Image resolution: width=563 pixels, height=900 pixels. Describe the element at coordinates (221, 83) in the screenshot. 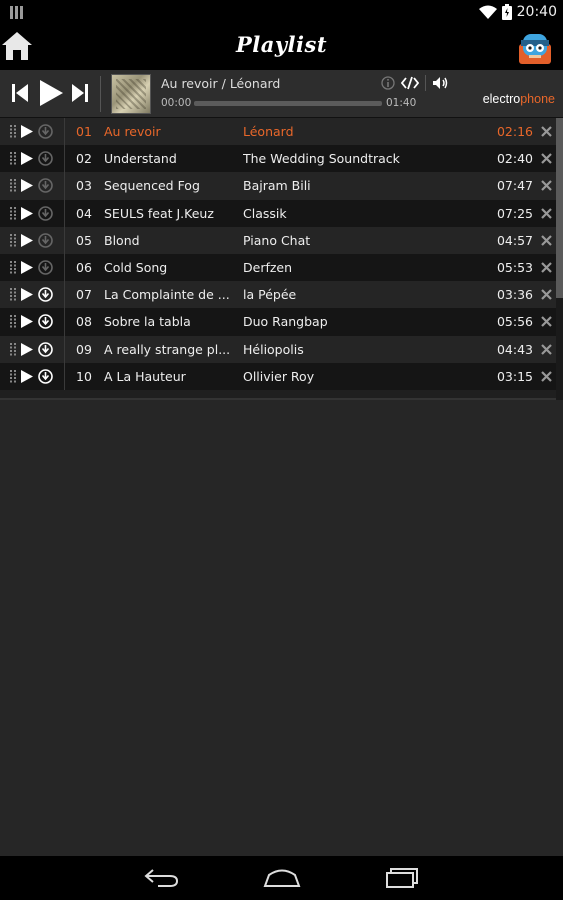

I see `now-playing-title: Au revoir / Léonard` at that location.